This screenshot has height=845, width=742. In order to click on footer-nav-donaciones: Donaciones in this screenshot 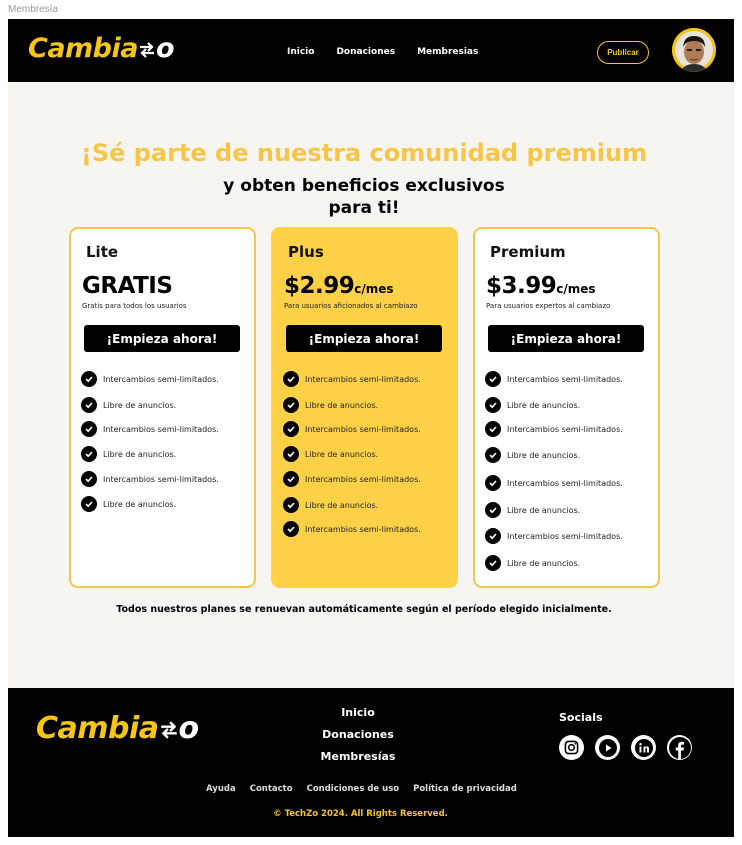, I will do `click(358, 739)`.